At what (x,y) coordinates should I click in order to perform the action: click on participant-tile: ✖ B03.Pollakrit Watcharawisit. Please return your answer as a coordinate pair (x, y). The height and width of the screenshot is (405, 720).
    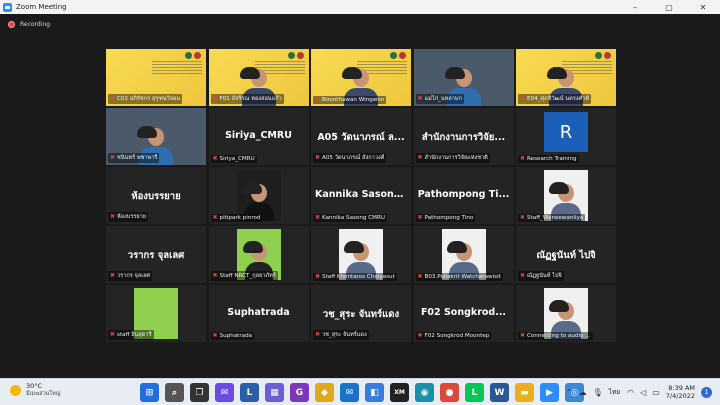
    Looking at the image, I should click on (463, 254).